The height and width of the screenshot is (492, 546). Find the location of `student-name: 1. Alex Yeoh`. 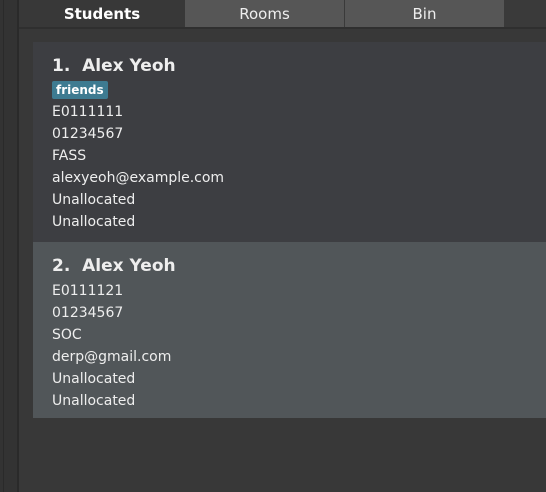

student-name: 1. Alex Yeoh is located at coordinates (114, 66).